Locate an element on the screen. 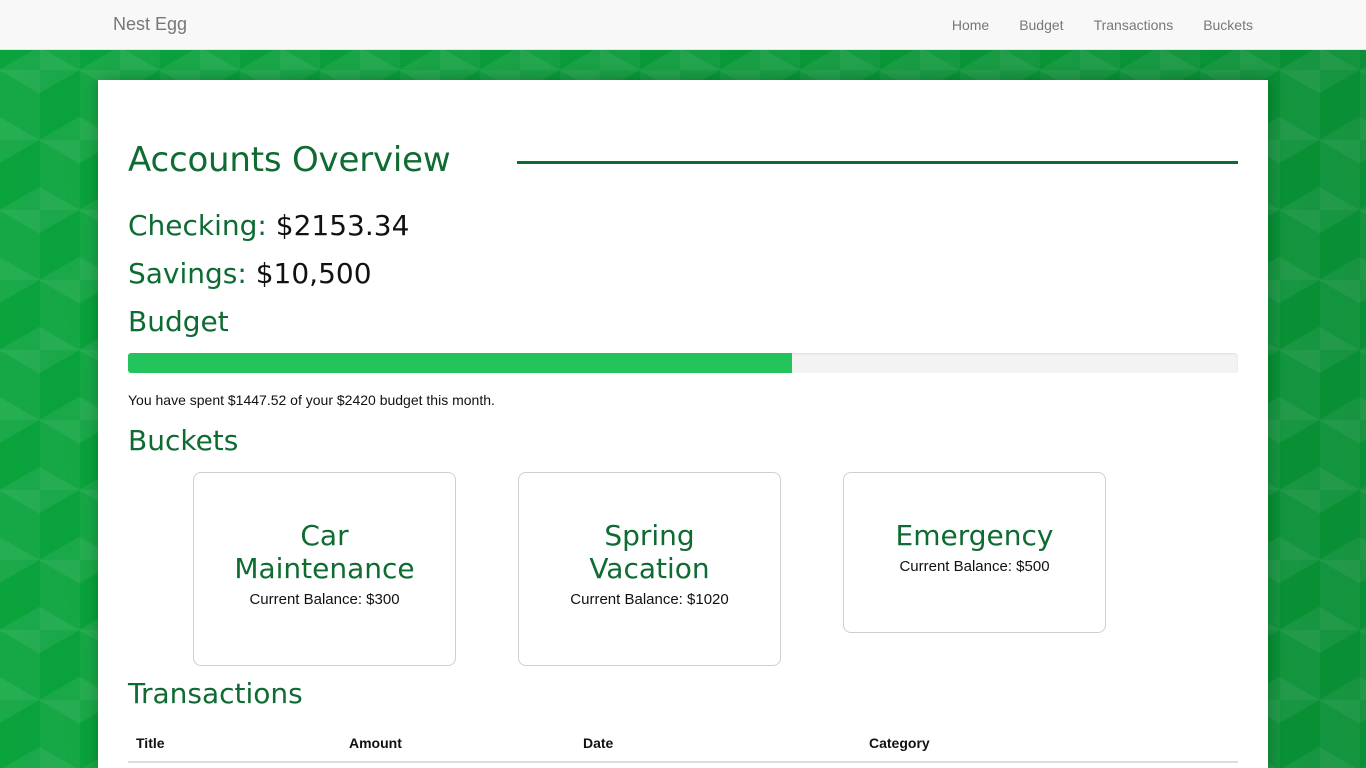  budget-progress-bar is located at coordinates (683, 363).